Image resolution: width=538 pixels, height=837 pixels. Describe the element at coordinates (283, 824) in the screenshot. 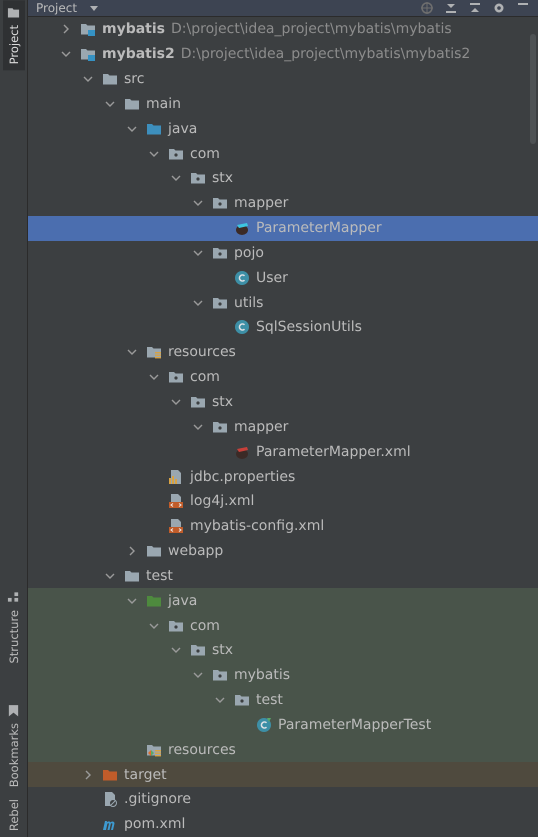

I see `tree-row: pom.xml` at that location.